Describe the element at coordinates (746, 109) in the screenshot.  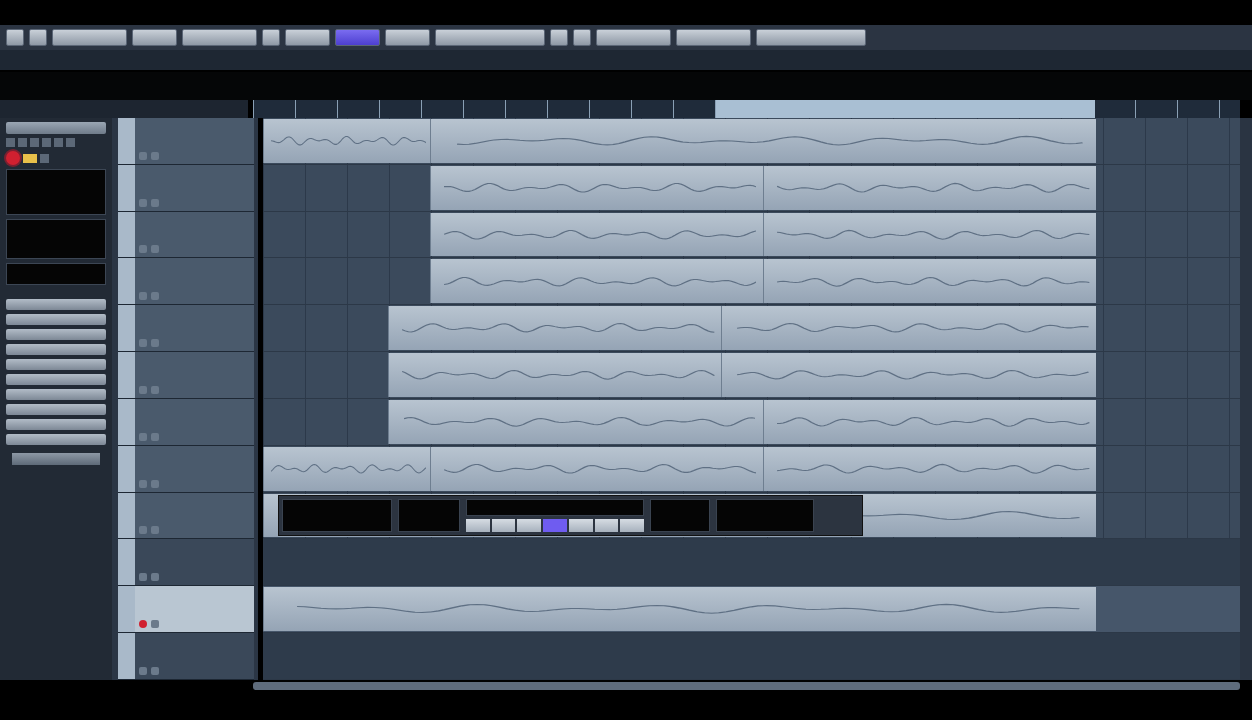
I see `timeline-ruler` at that location.